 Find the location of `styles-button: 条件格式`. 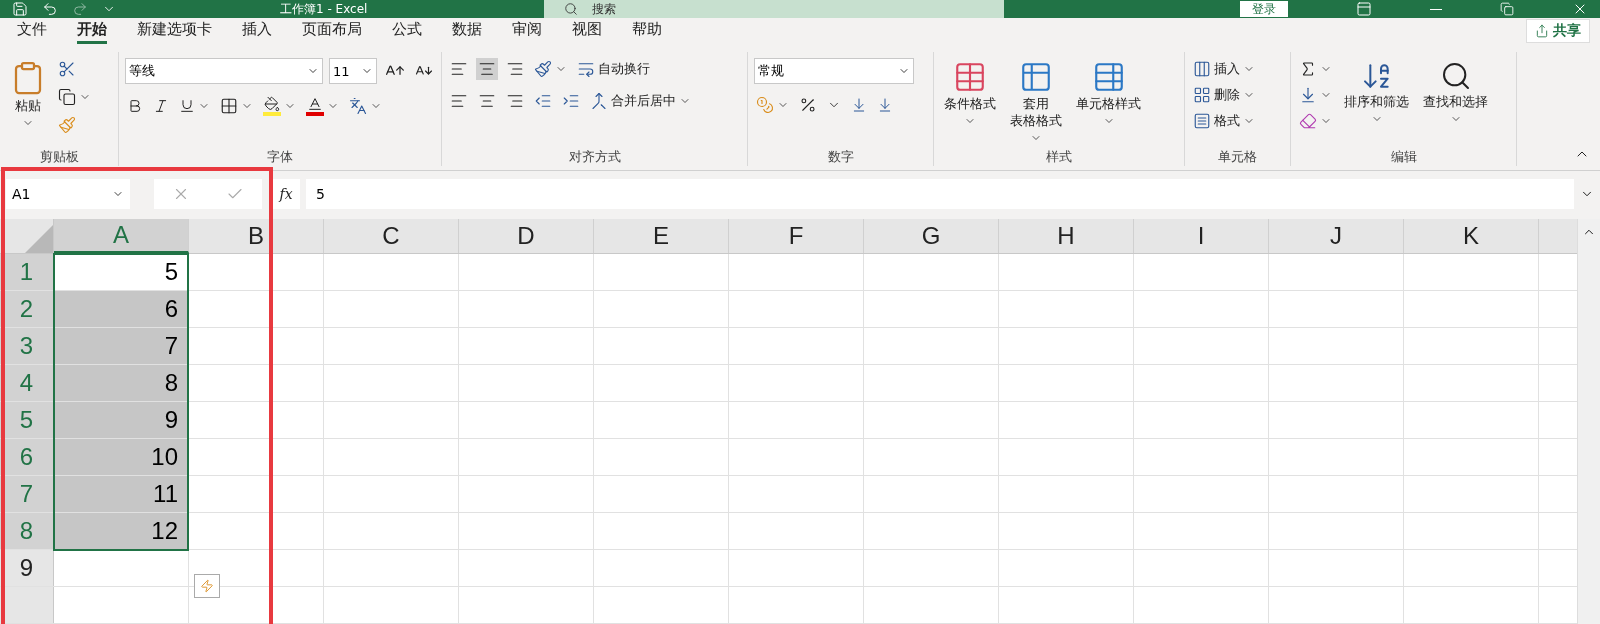

styles-button: 条件格式 is located at coordinates (970, 103).